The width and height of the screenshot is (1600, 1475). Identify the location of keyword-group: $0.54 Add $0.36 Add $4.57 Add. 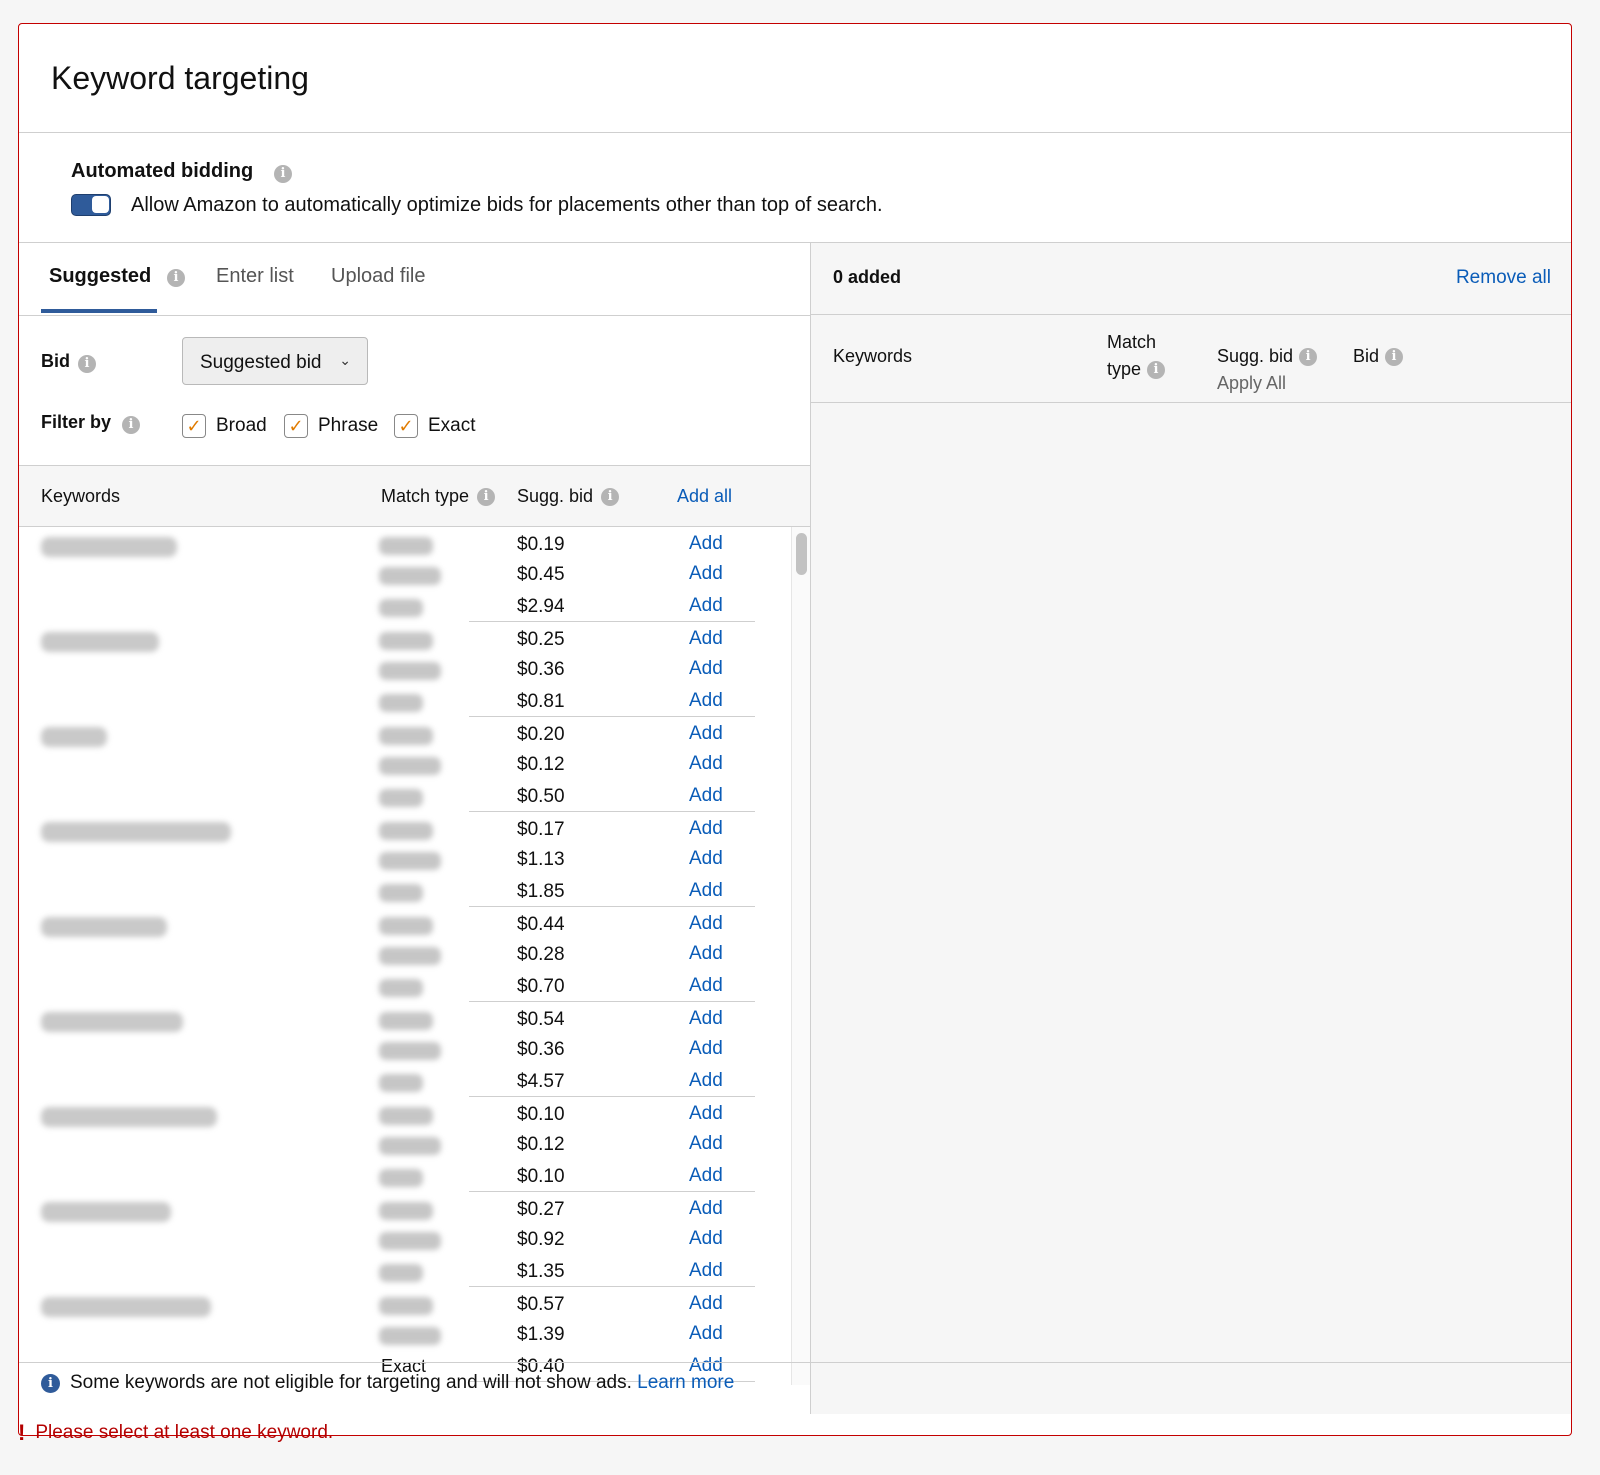
(405, 1049).